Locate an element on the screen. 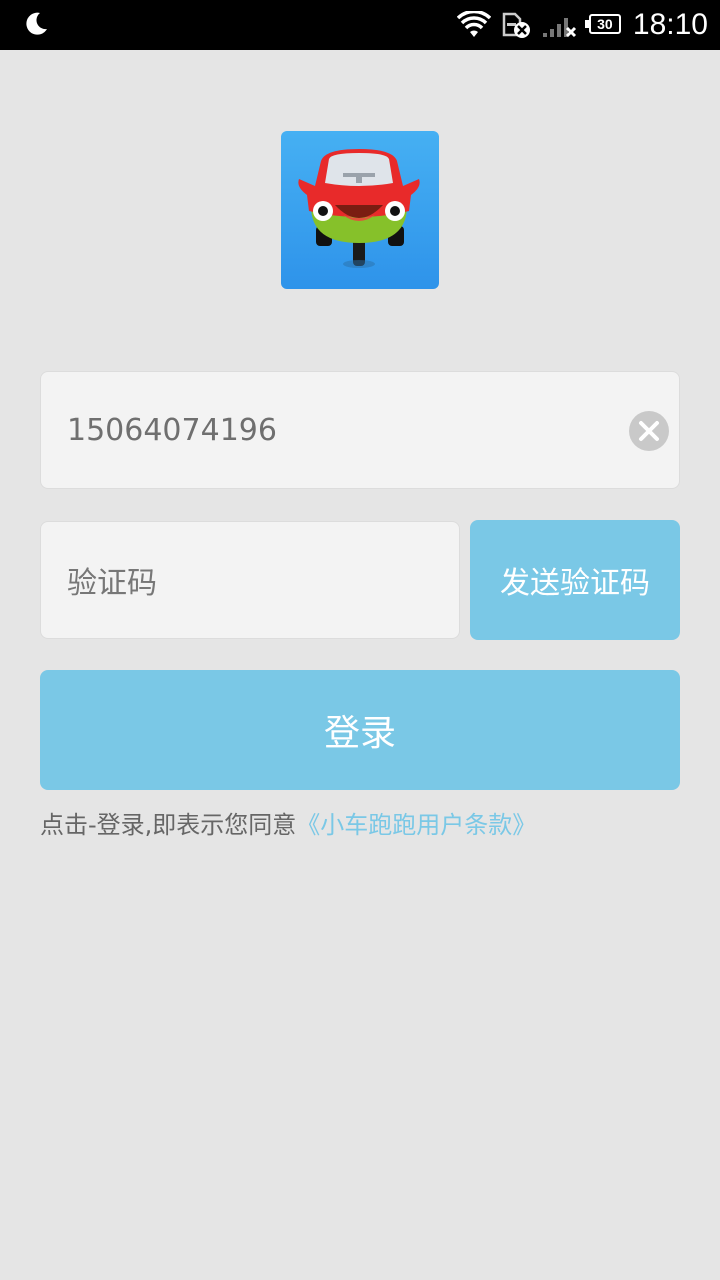  status-time: 18:10 is located at coordinates (670, 24).